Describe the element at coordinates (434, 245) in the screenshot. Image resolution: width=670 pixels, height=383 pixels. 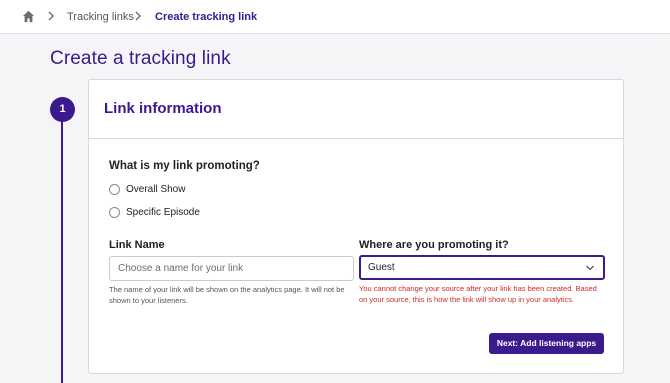
I see `source-label: Where are you promoting it?` at that location.